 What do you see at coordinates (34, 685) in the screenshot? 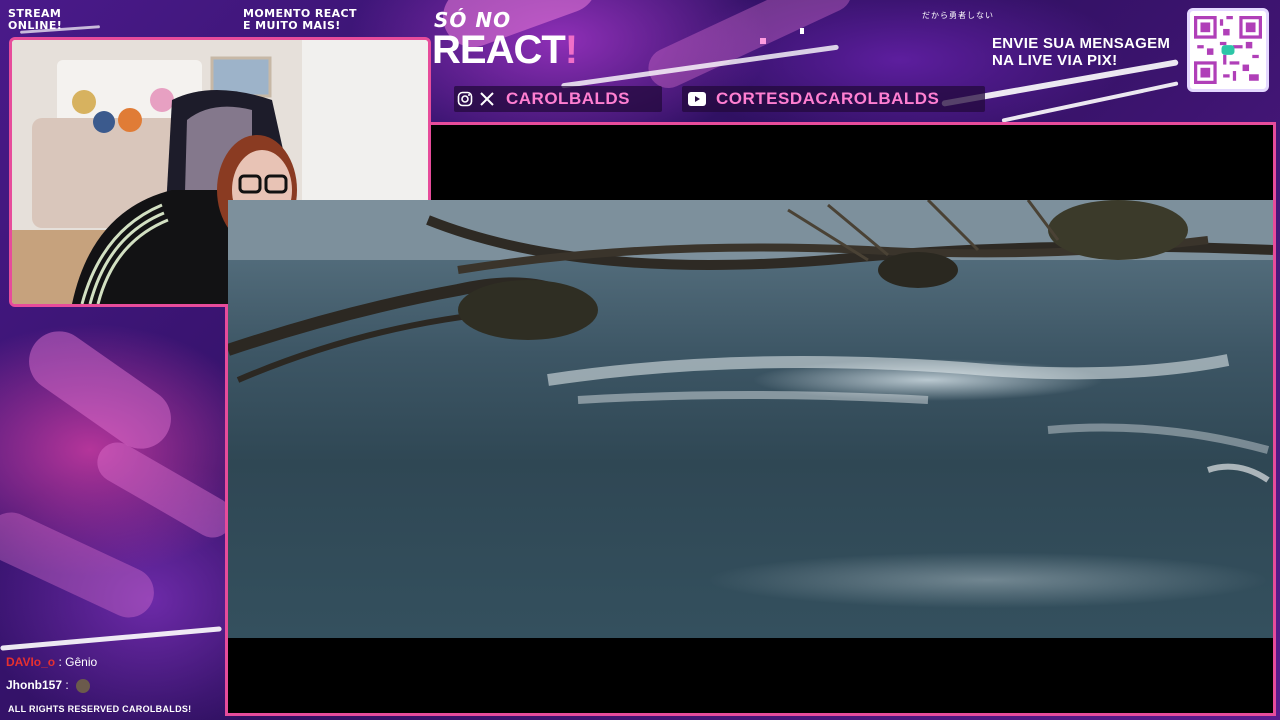
I see `chat-username: Jhonb157` at bounding box center [34, 685].